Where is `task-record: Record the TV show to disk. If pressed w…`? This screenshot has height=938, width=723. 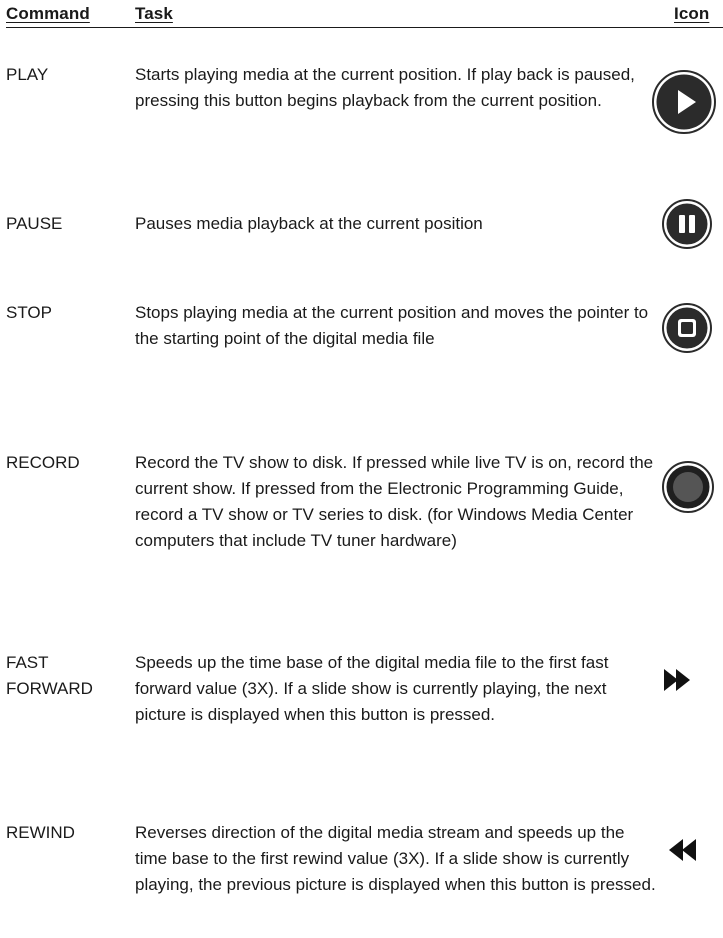 task-record: Record the TV show to disk. If pressed w… is located at coordinates (394, 501).